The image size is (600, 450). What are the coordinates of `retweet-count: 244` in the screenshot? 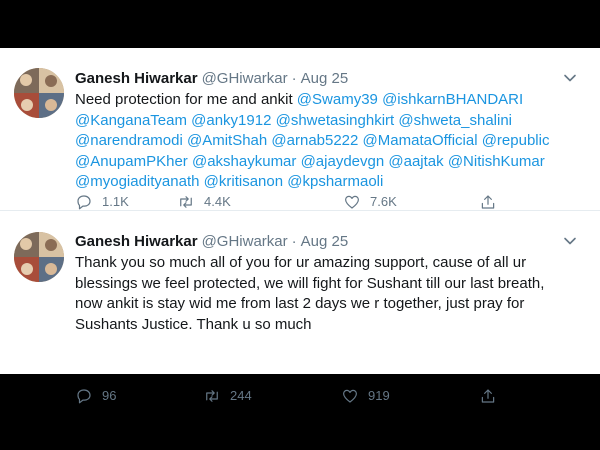 It's located at (241, 395).